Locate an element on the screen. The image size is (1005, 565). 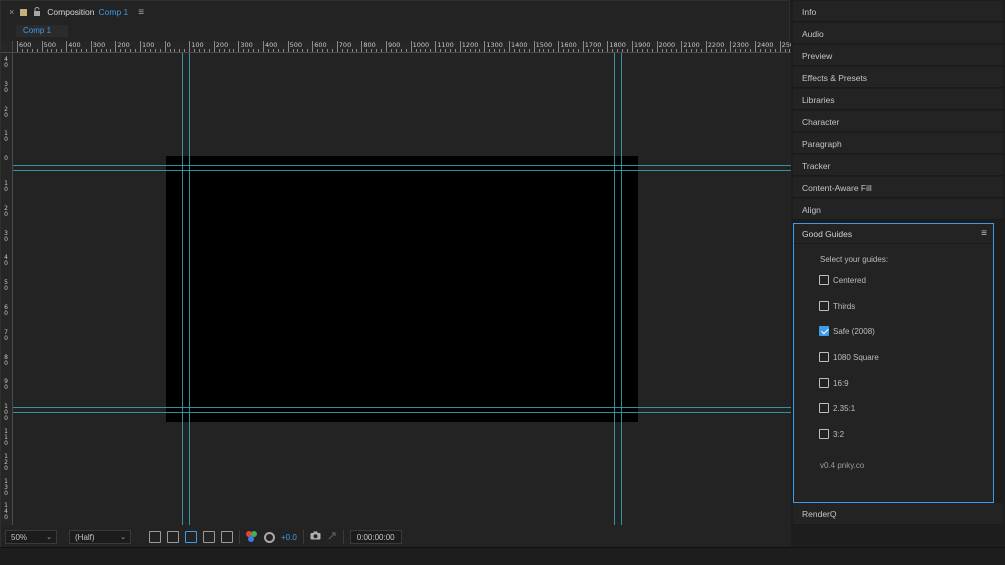
ruler-tick-label: 500 is located at coordinates (296, 45).